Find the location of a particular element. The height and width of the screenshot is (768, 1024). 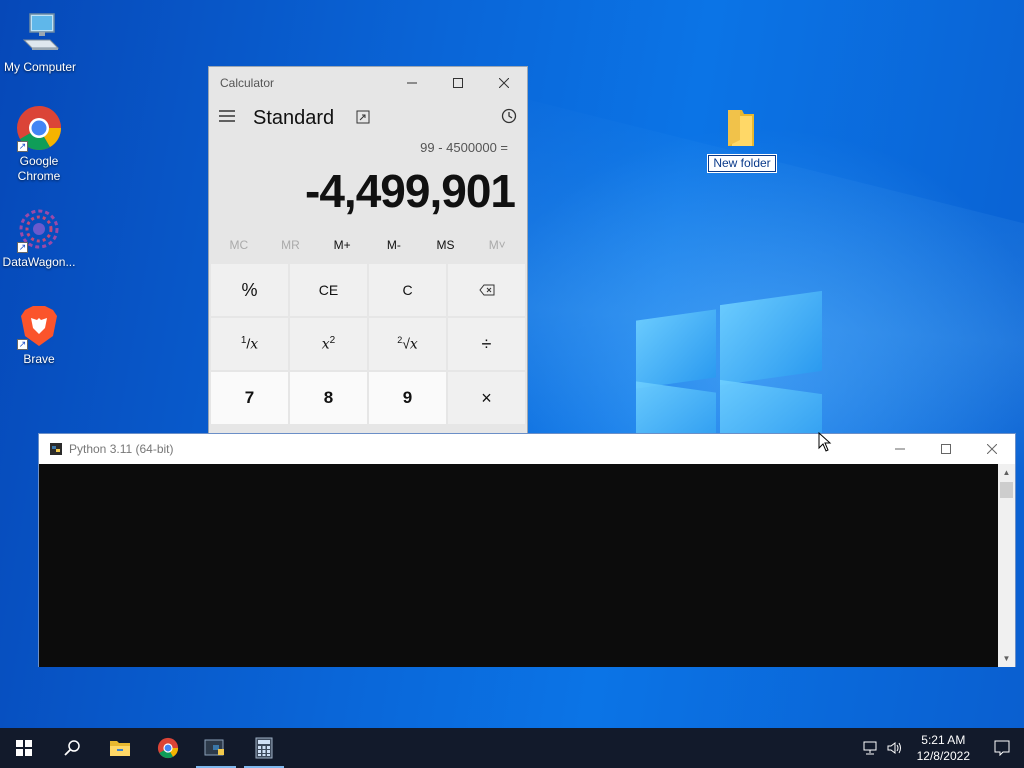

calculator-icon is located at coordinates (264, 748).